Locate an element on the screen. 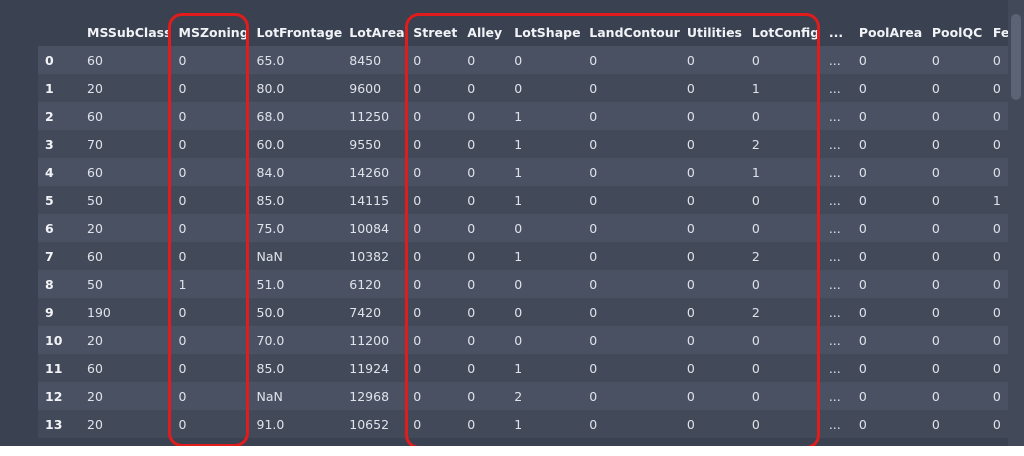 This screenshot has width=1024, height=456. scrollbar-thumb is located at coordinates (1016, 57).